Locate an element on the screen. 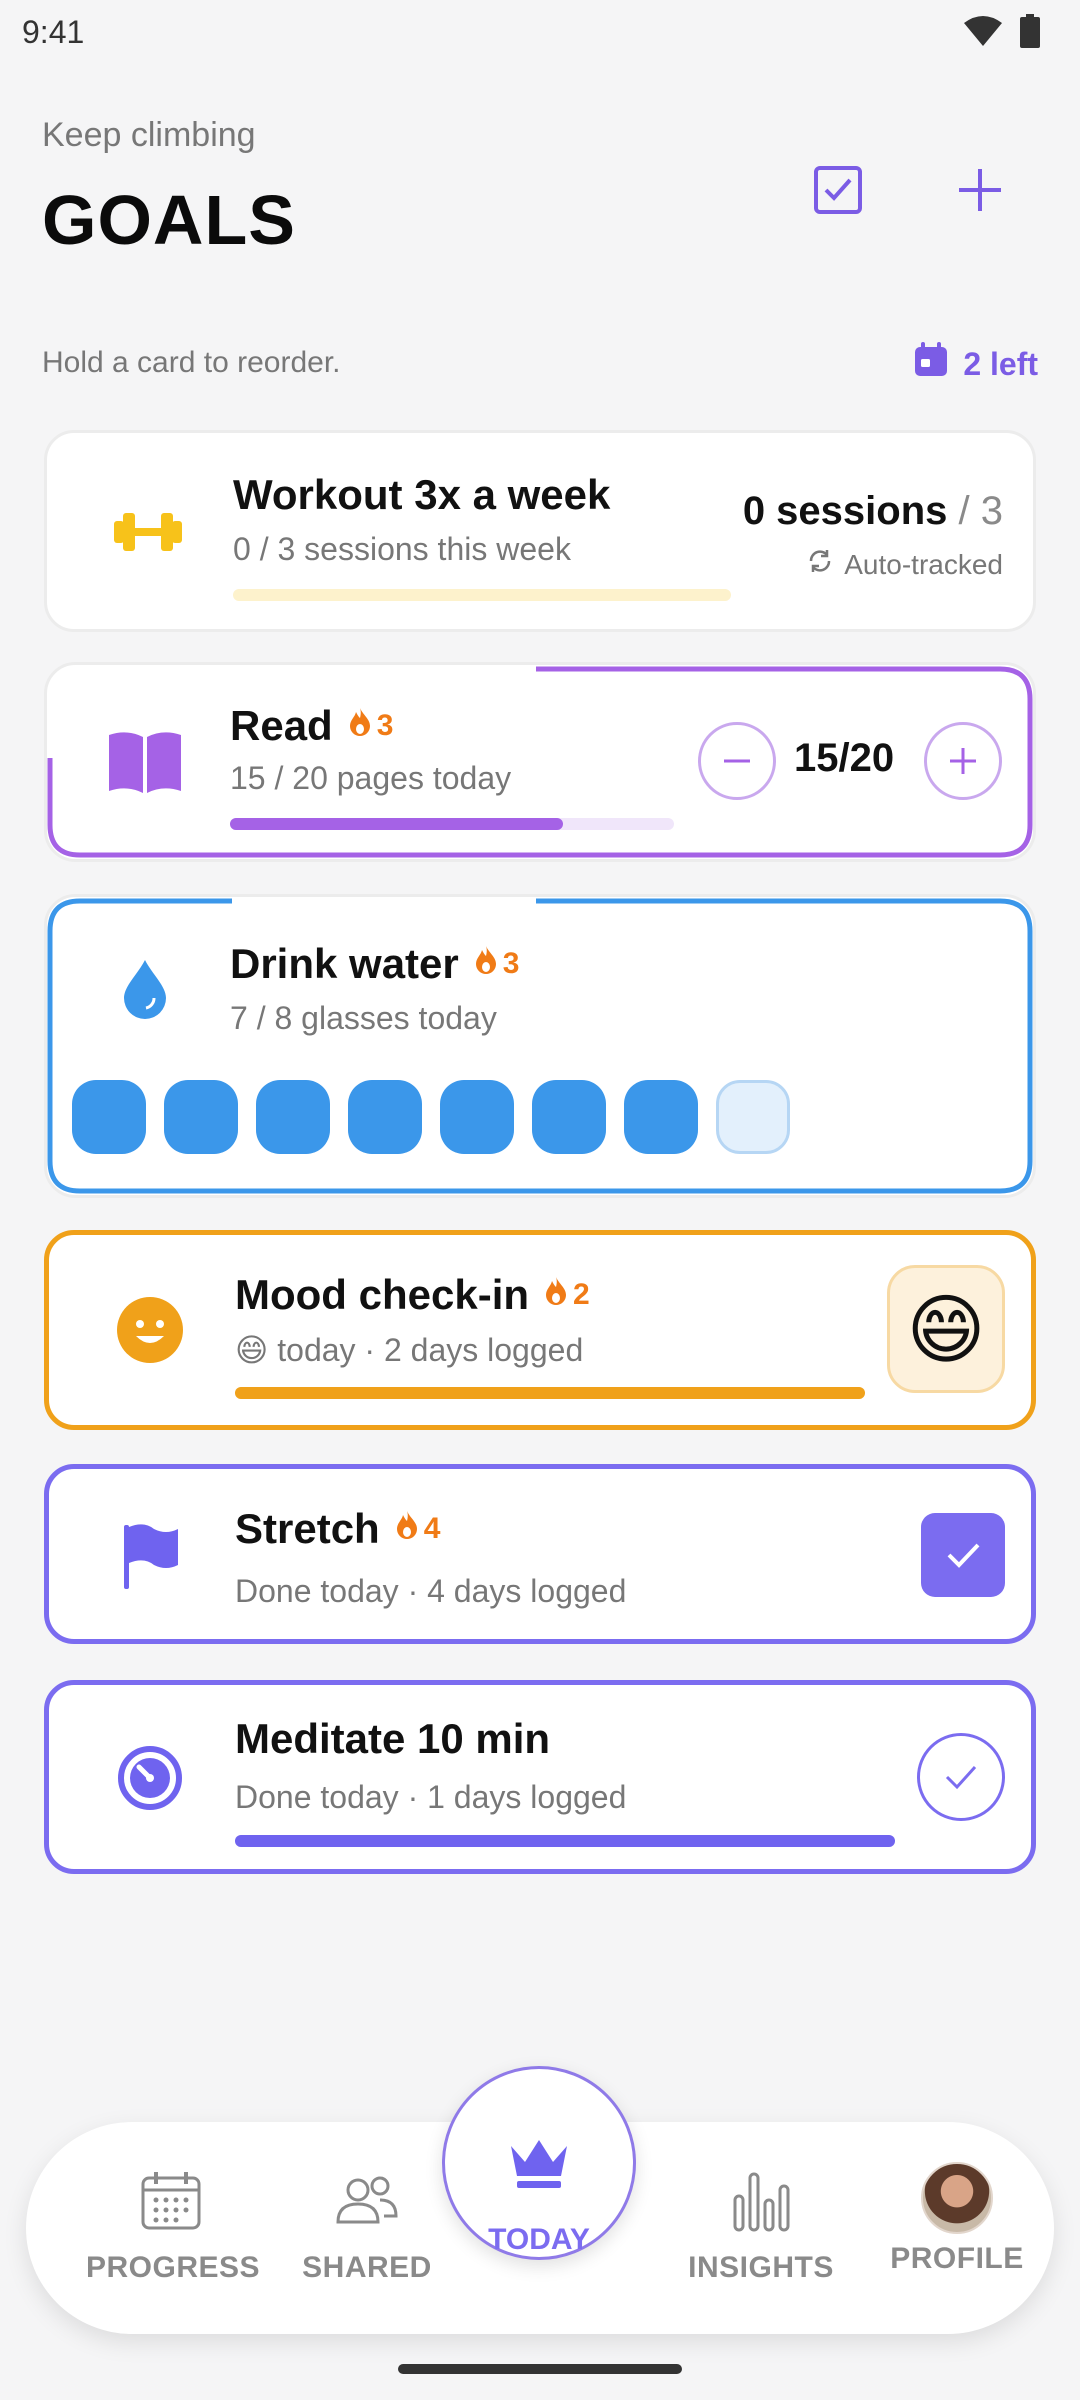 This screenshot has width=1080, height=2400. nav-label: PROFILE is located at coordinates (957, 2258).